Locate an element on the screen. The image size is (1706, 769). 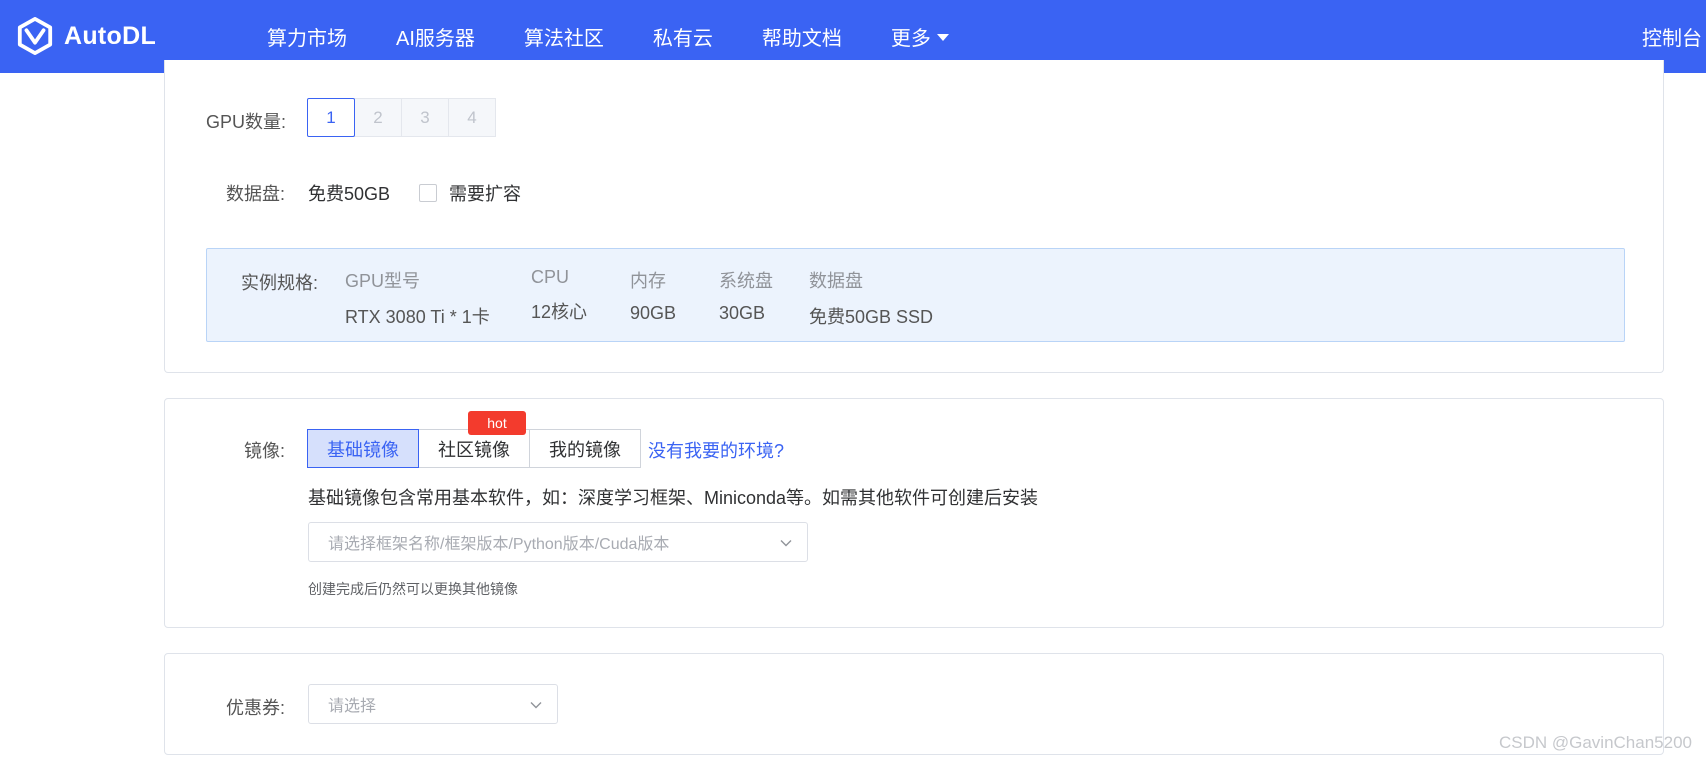
gpu-count-option-3: 3 is located at coordinates (425, 117).